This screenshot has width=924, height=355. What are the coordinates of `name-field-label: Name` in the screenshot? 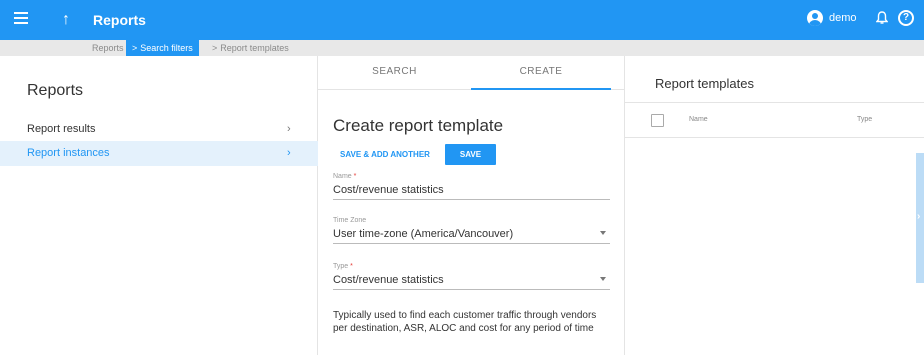 It's located at (342, 176).